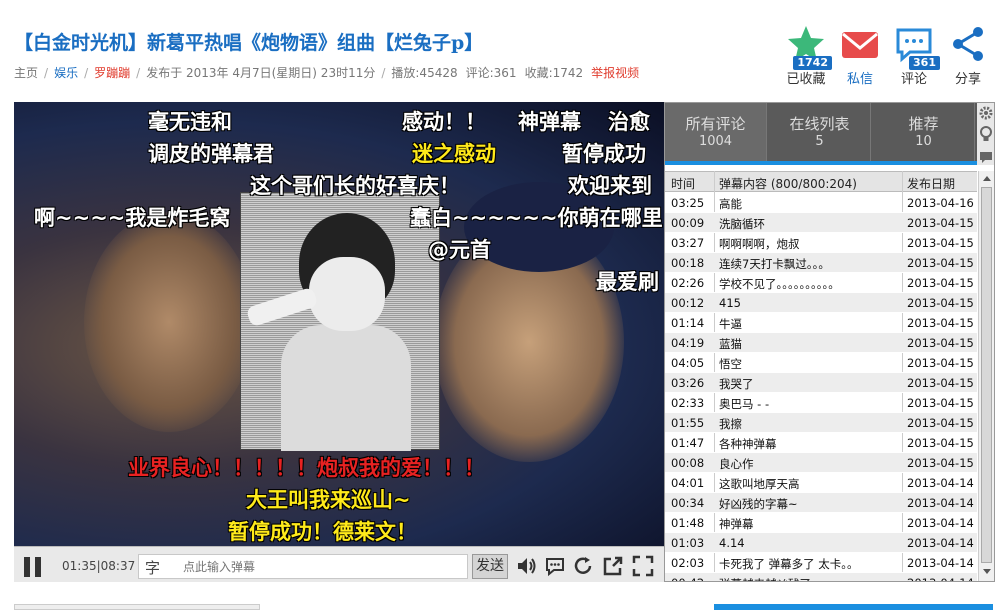  I want to click on comment-bubble-icon: 361, so click(917, 47).